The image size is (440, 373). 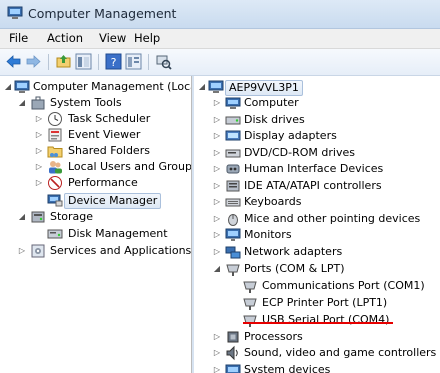 I want to click on toolbox-icon, so click(x=38, y=103).